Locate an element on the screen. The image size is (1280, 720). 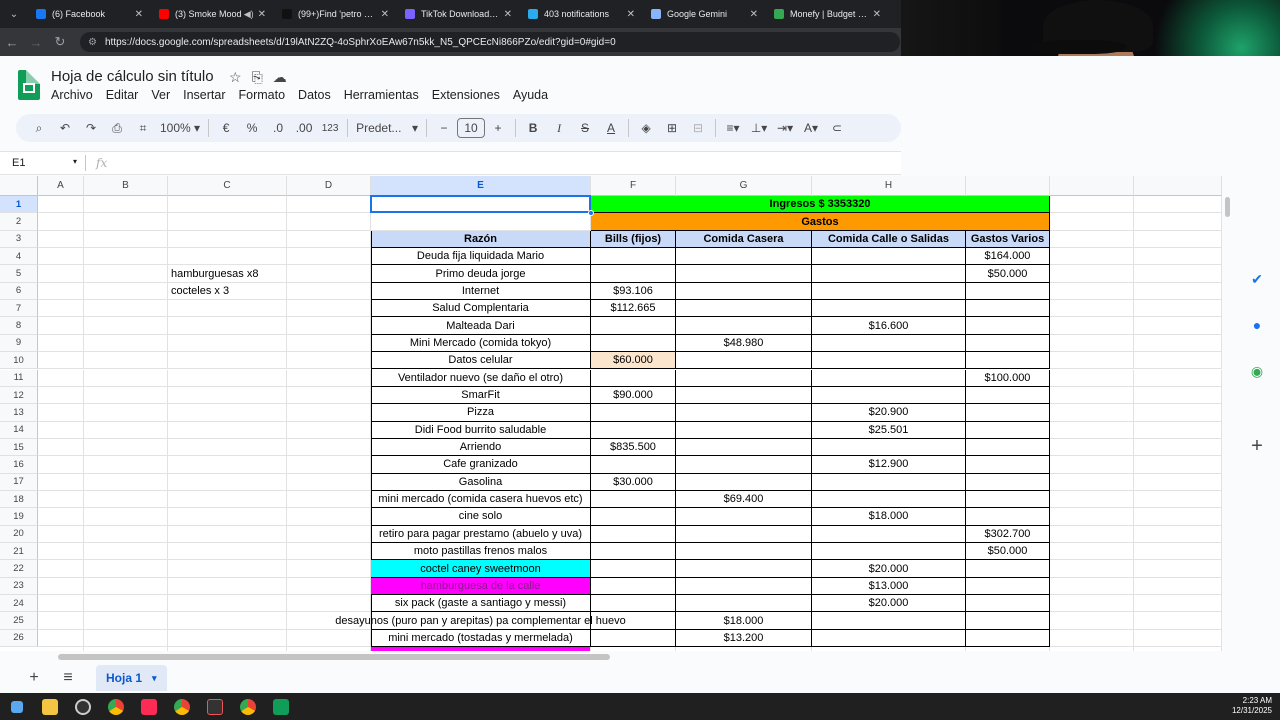
row-header: 14 is located at coordinates (19, 430).